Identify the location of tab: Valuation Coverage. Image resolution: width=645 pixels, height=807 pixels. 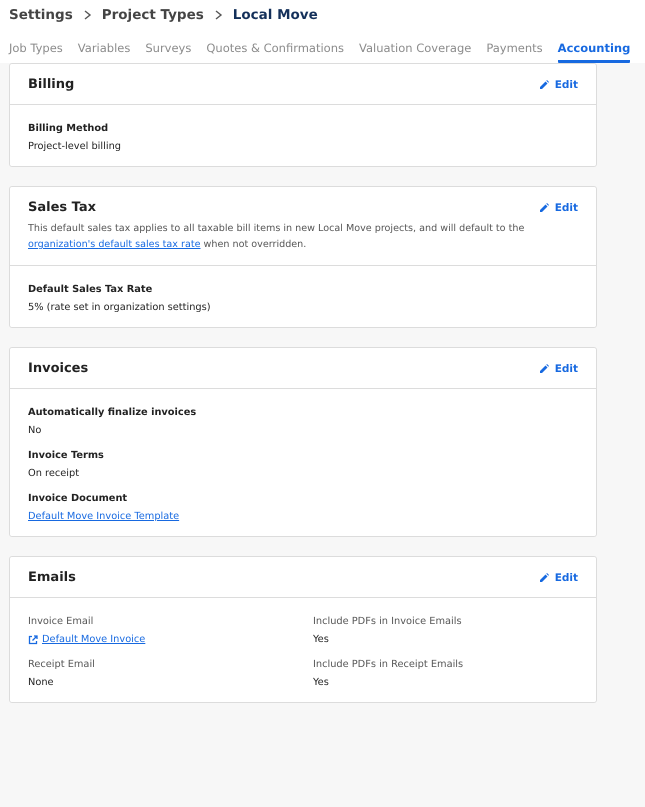
(415, 49).